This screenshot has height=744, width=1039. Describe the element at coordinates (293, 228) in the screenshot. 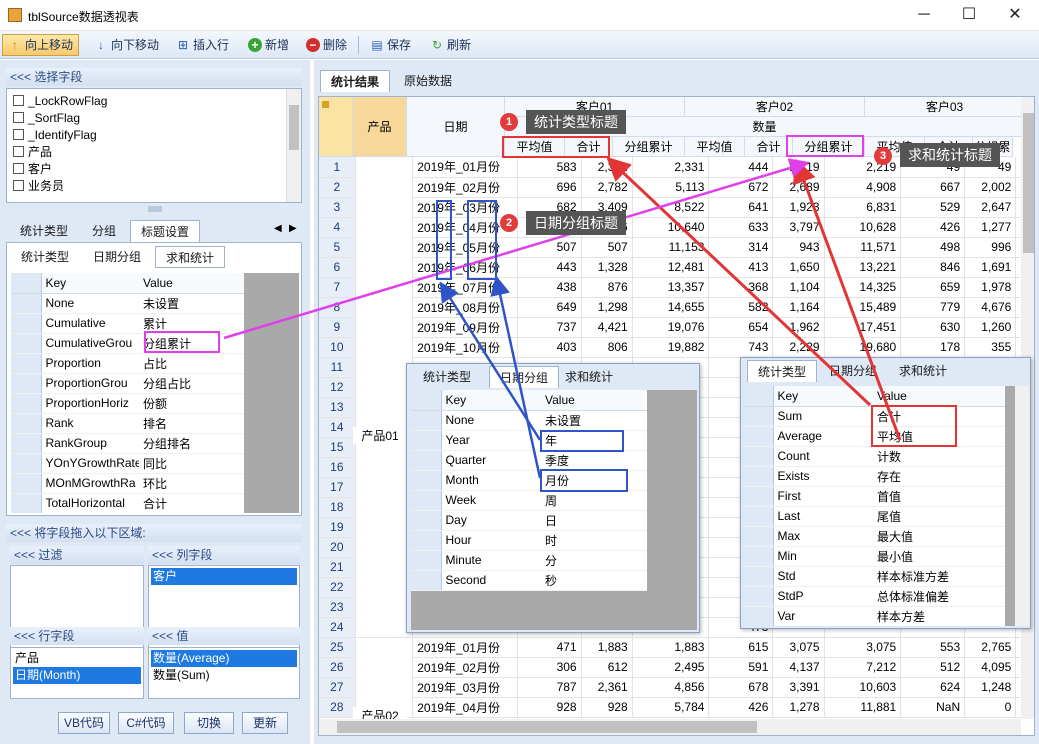

I see `tab-next-icon: ▶` at that location.